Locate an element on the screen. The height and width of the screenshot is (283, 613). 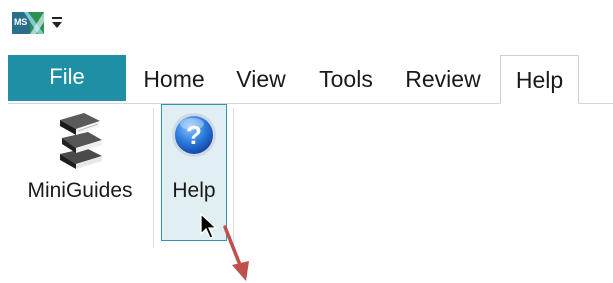
annotation-arrow-icon is located at coordinates (236, 253).